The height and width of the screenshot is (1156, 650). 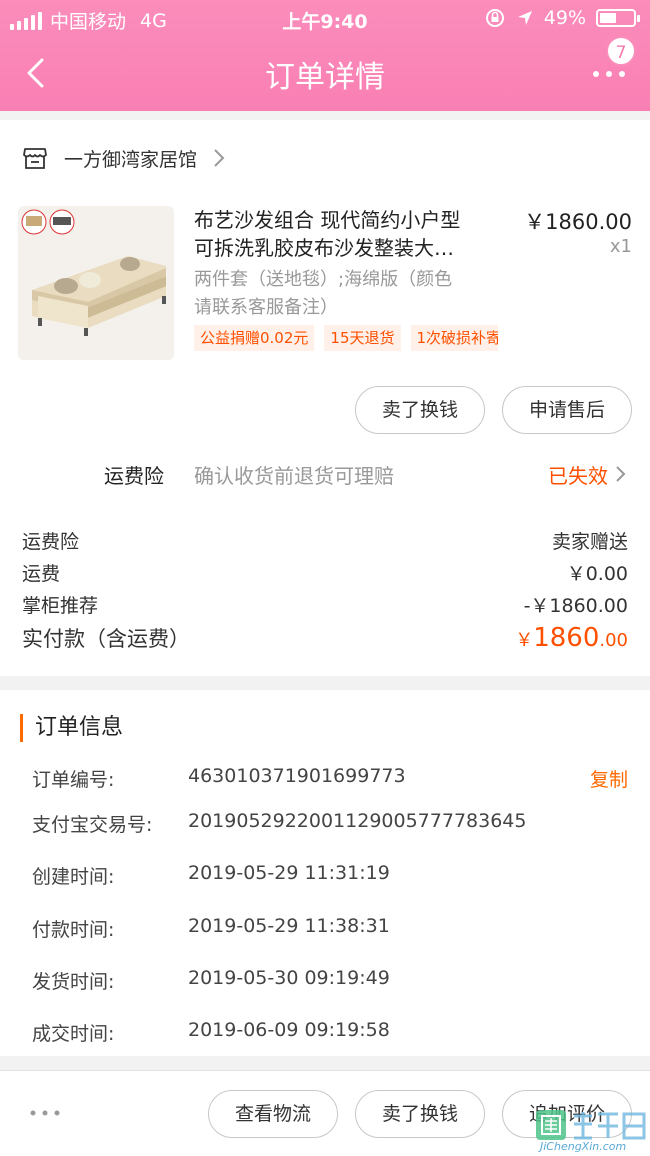 What do you see at coordinates (454, 338) in the screenshot?
I see `tag-damage: 1次破损补寄` at bounding box center [454, 338].